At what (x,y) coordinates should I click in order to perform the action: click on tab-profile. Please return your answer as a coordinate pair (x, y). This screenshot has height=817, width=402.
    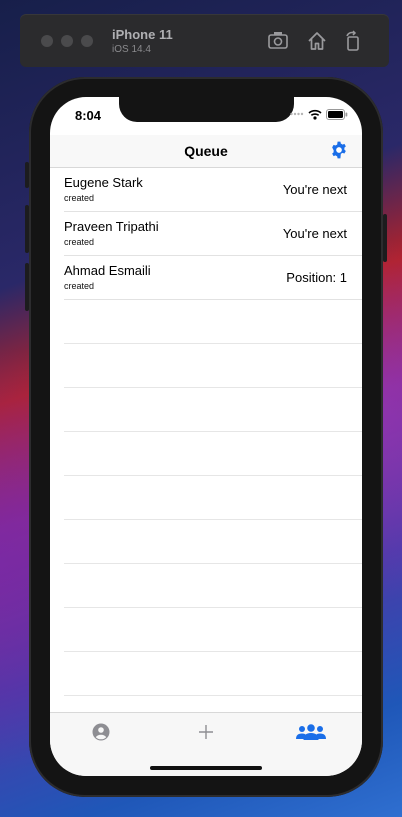
    Looking at the image, I should click on (101, 732).